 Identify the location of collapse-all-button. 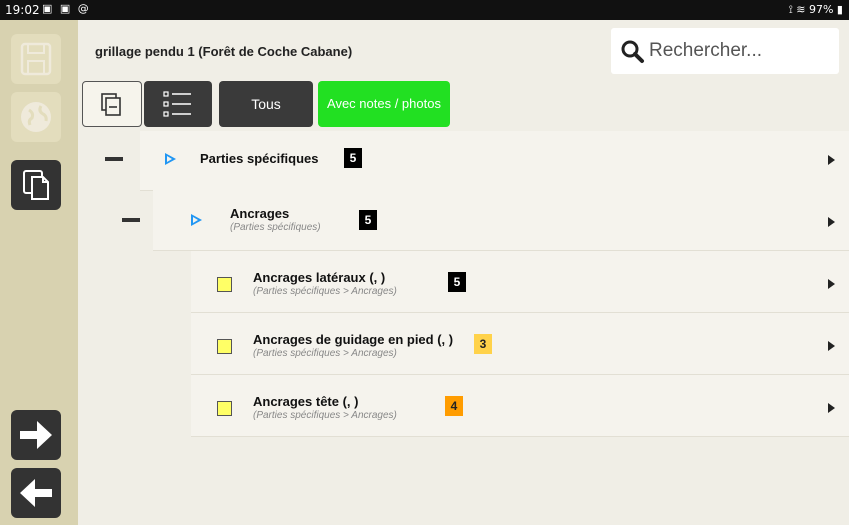
(112, 104).